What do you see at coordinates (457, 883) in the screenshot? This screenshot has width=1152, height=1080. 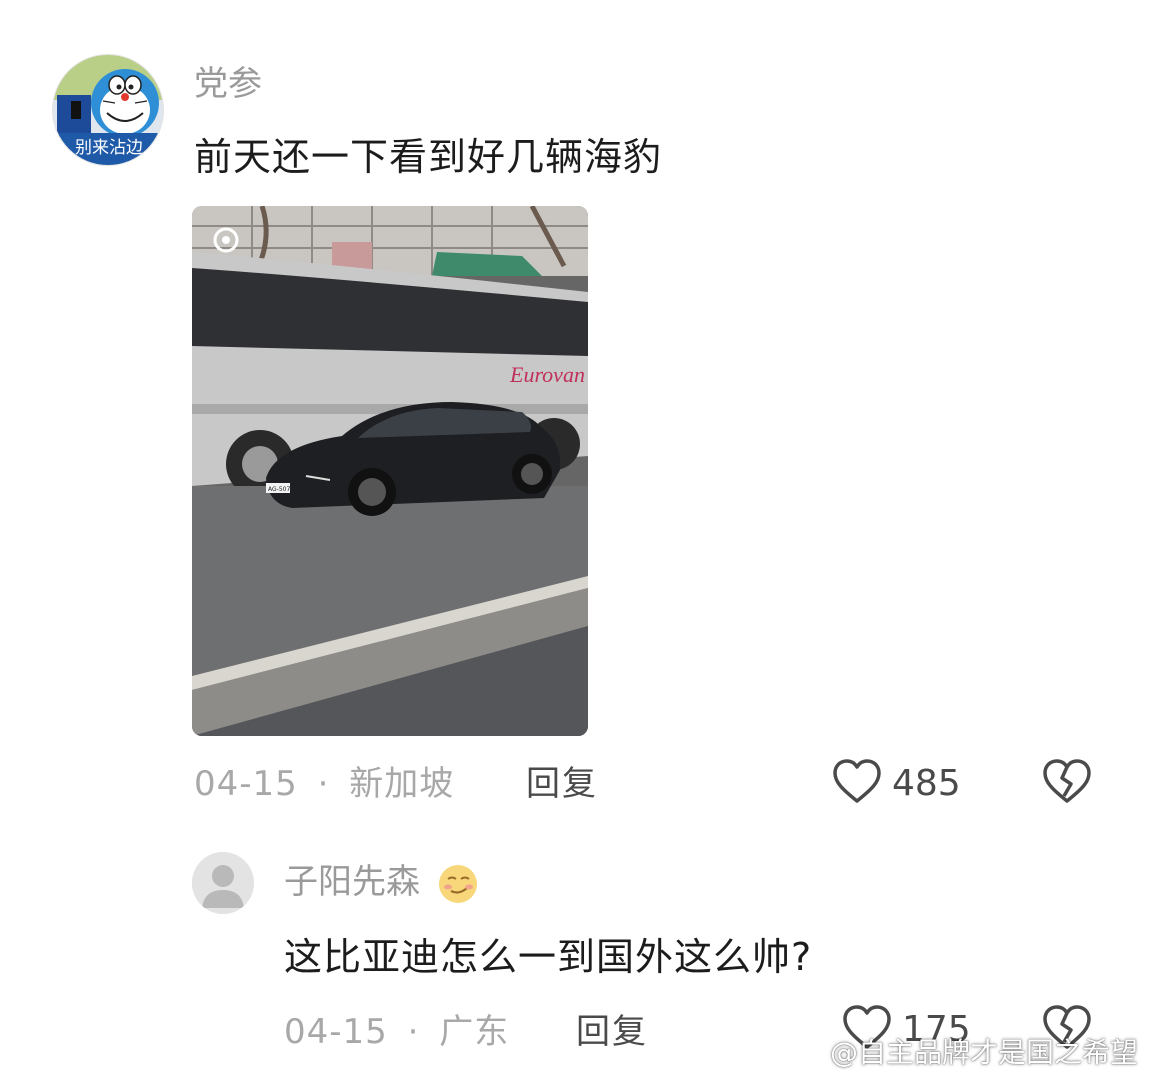 I see `smirk-emoji-icon` at bounding box center [457, 883].